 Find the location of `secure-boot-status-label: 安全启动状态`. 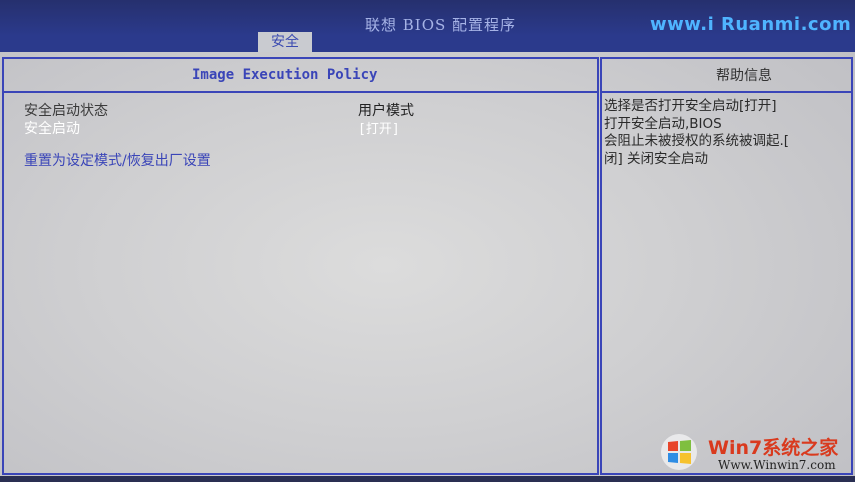

secure-boot-status-label: 安全启动状态 is located at coordinates (66, 111).